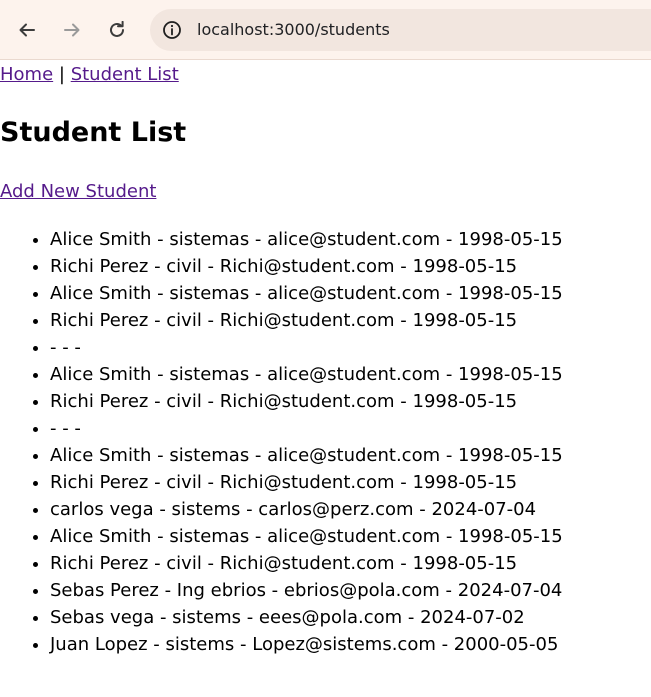  I want to click on browser-toolbar: localhost:3000/students, so click(325, 30).